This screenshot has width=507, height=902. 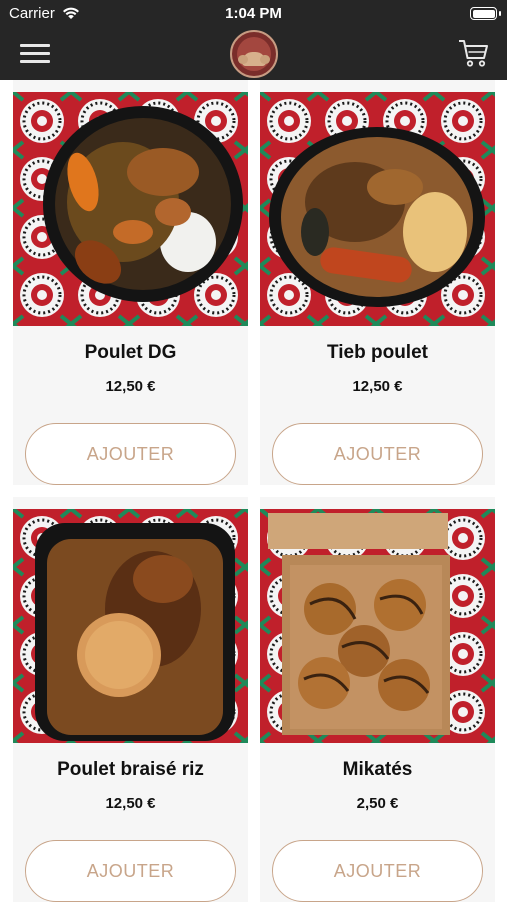 What do you see at coordinates (473, 53) in the screenshot?
I see `shopping-cart-icon` at bounding box center [473, 53].